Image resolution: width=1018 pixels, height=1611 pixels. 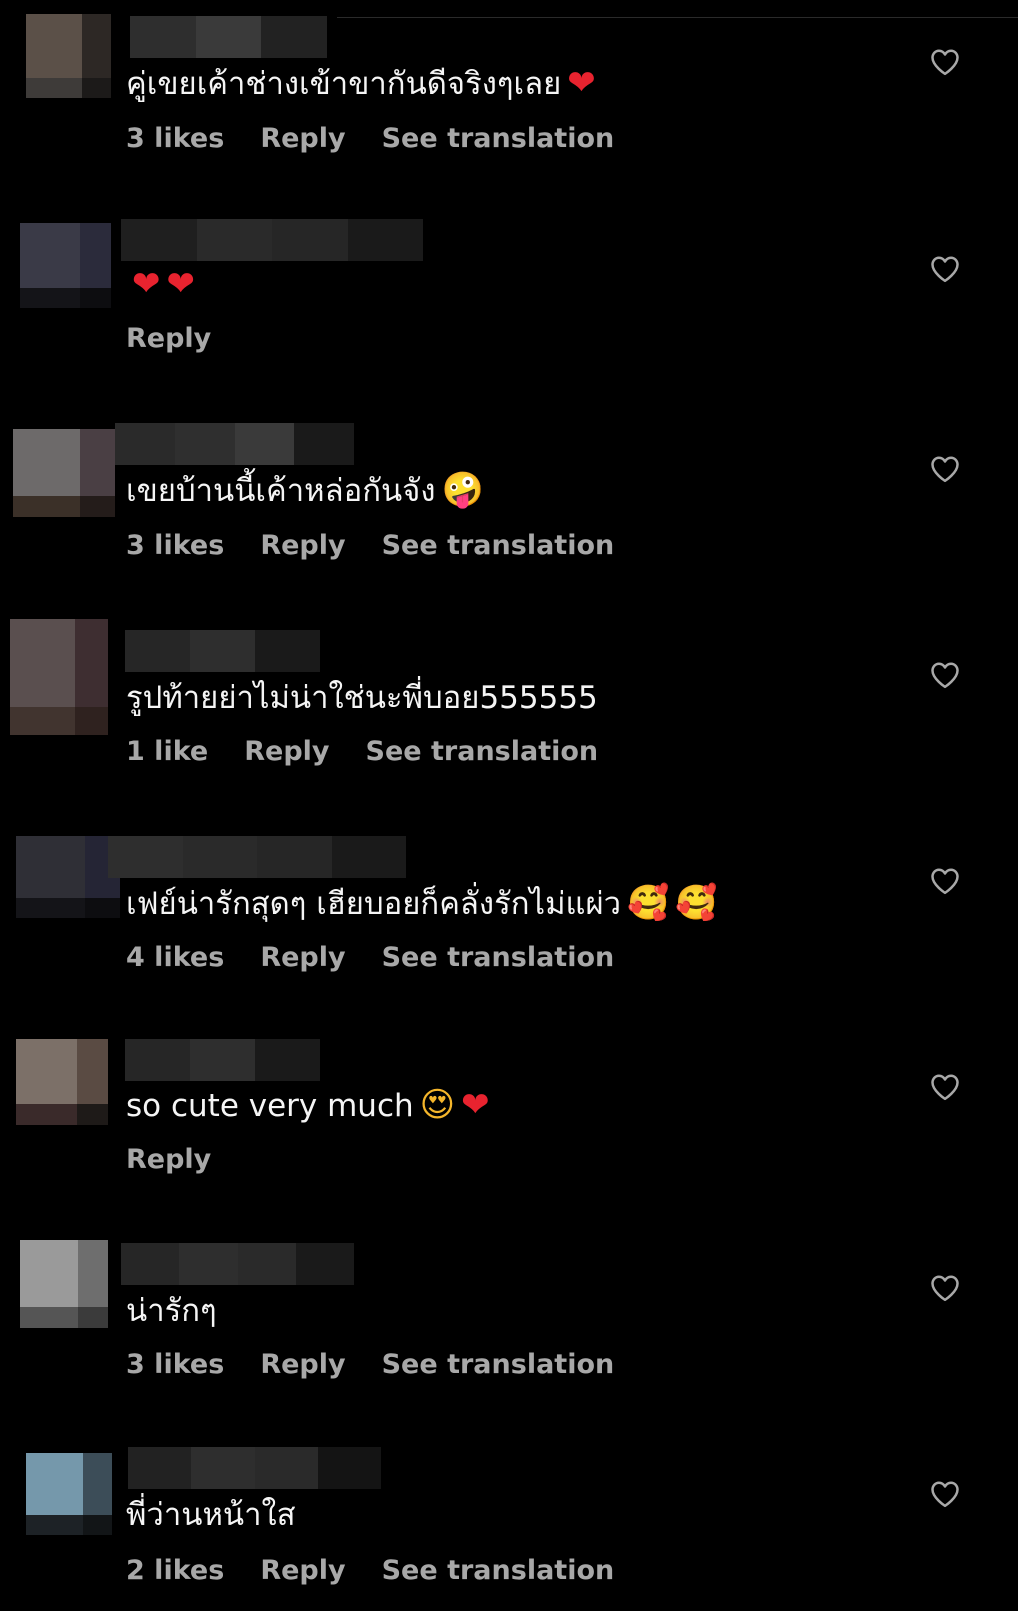 What do you see at coordinates (175, 957) in the screenshot?
I see `likes-count: 4 likes` at bounding box center [175, 957].